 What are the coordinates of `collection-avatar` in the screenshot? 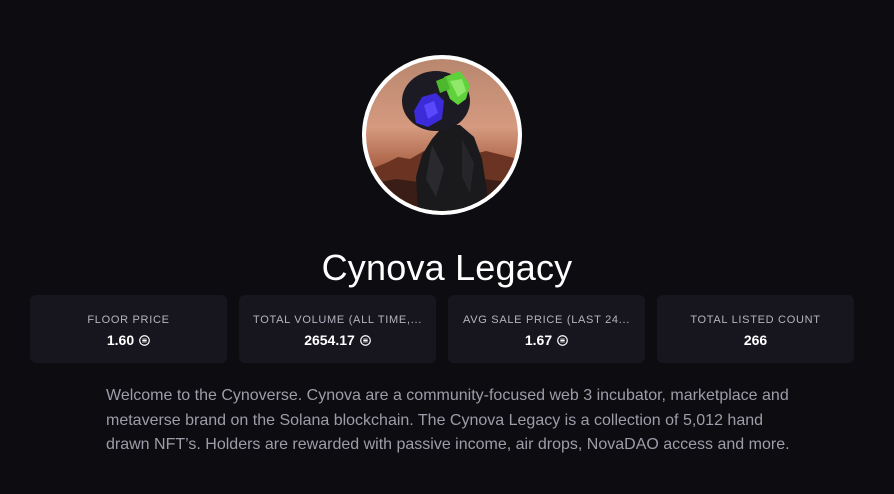 It's located at (442, 135).